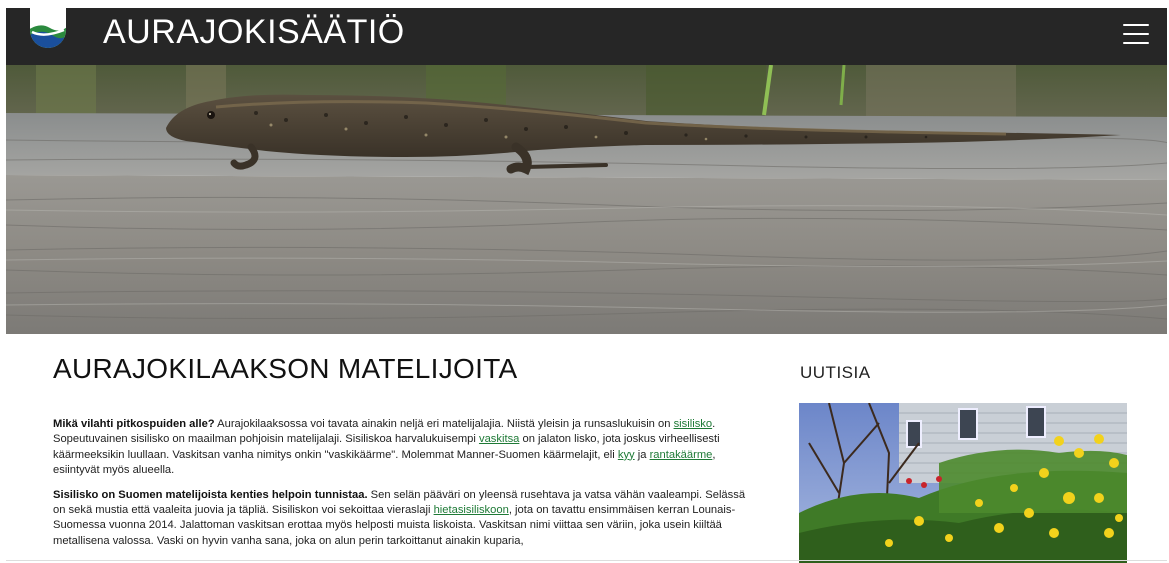 This screenshot has height=563, width=1169. What do you see at coordinates (471, 510) in the screenshot?
I see `link-hietasisilisko: hietasisiliskoon` at bounding box center [471, 510].